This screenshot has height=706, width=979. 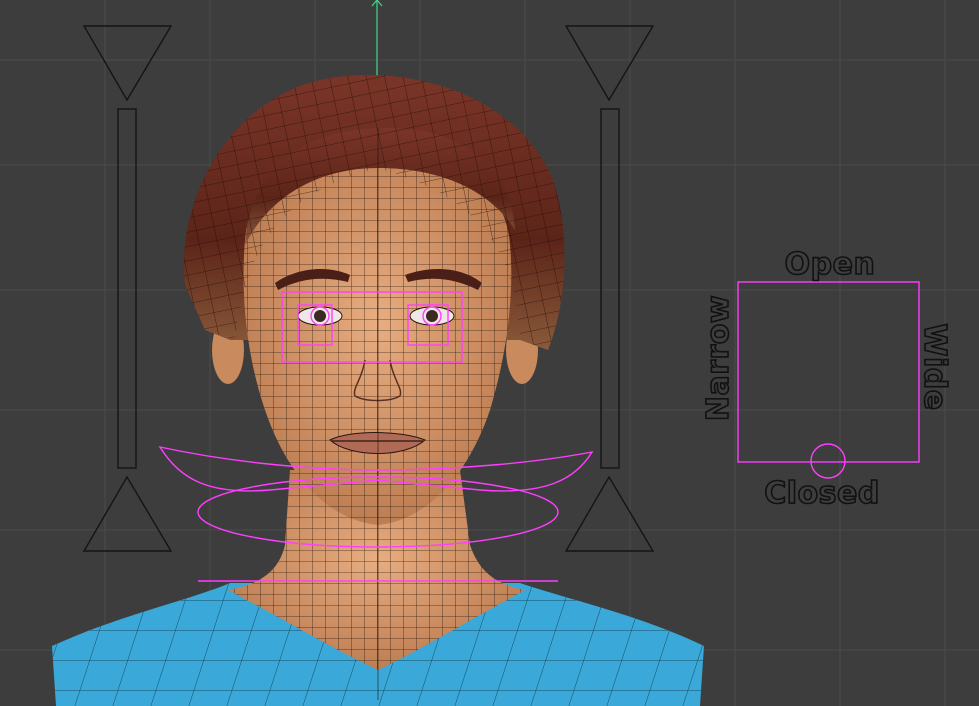 What do you see at coordinates (934, 366) in the screenshot?
I see `mouth-label-wide: Wide` at bounding box center [934, 366].